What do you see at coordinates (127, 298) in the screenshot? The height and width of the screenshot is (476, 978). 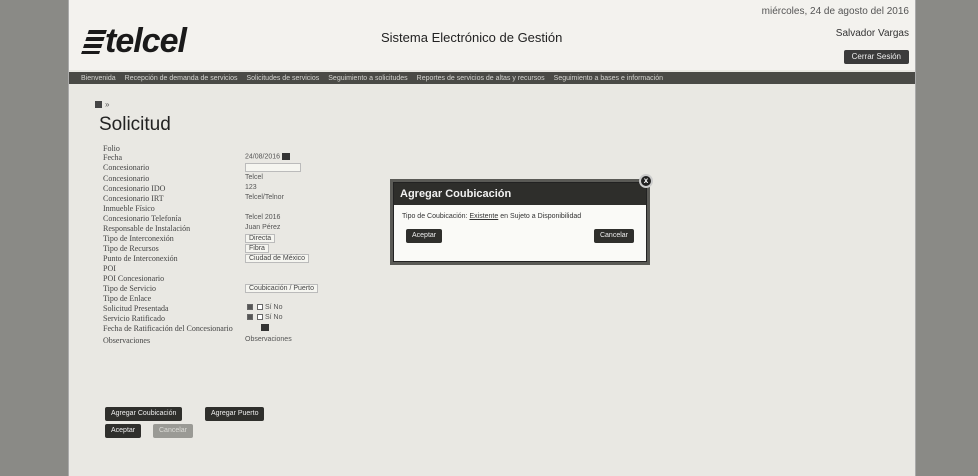 I see `field-label: Tipo de Enlace` at bounding box center [127, 298].